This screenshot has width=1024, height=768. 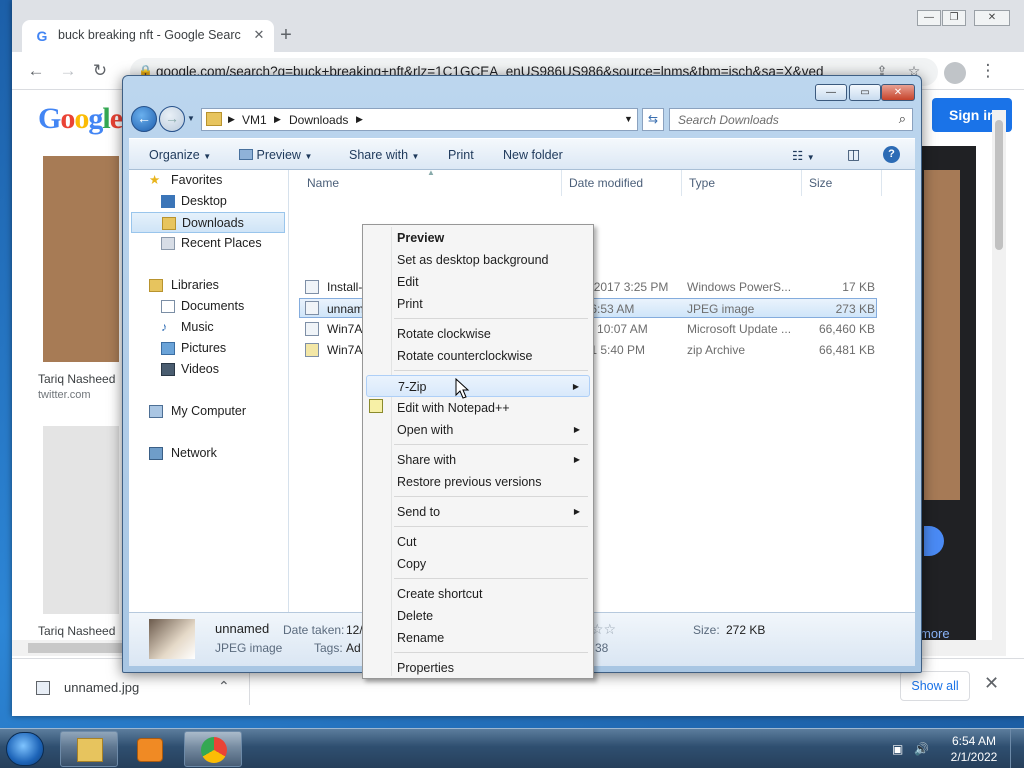 I want to click on menu-item-share-with: Share with ▶, so click(x=478, y=460).